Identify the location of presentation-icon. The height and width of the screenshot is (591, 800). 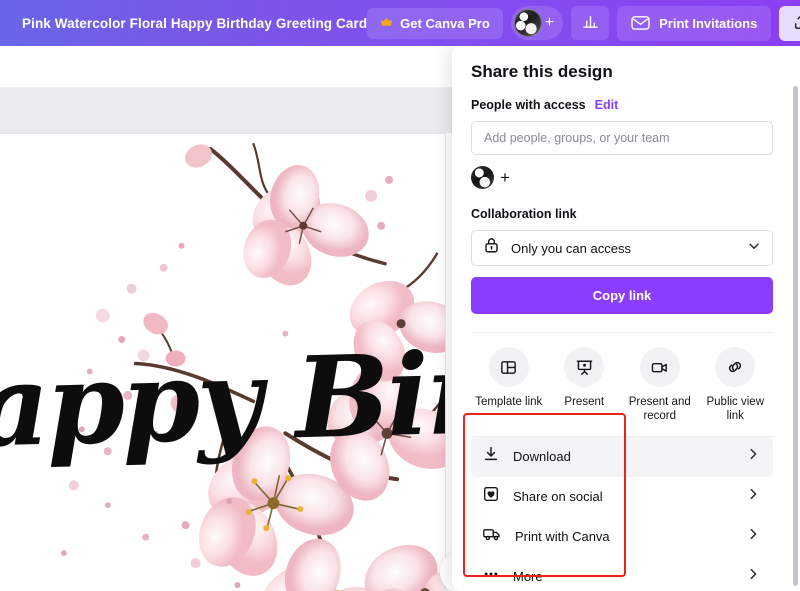
(584, 367).